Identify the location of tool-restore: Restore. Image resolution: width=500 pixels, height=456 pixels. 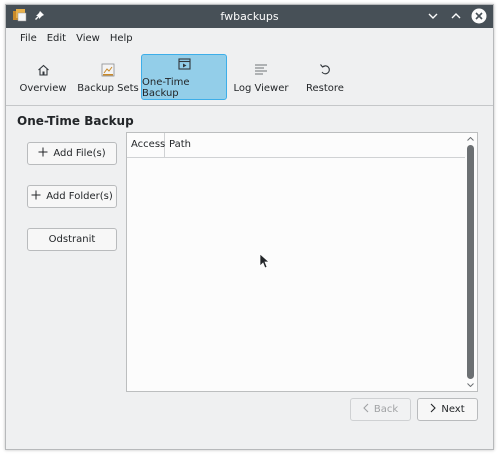
(325, 77).